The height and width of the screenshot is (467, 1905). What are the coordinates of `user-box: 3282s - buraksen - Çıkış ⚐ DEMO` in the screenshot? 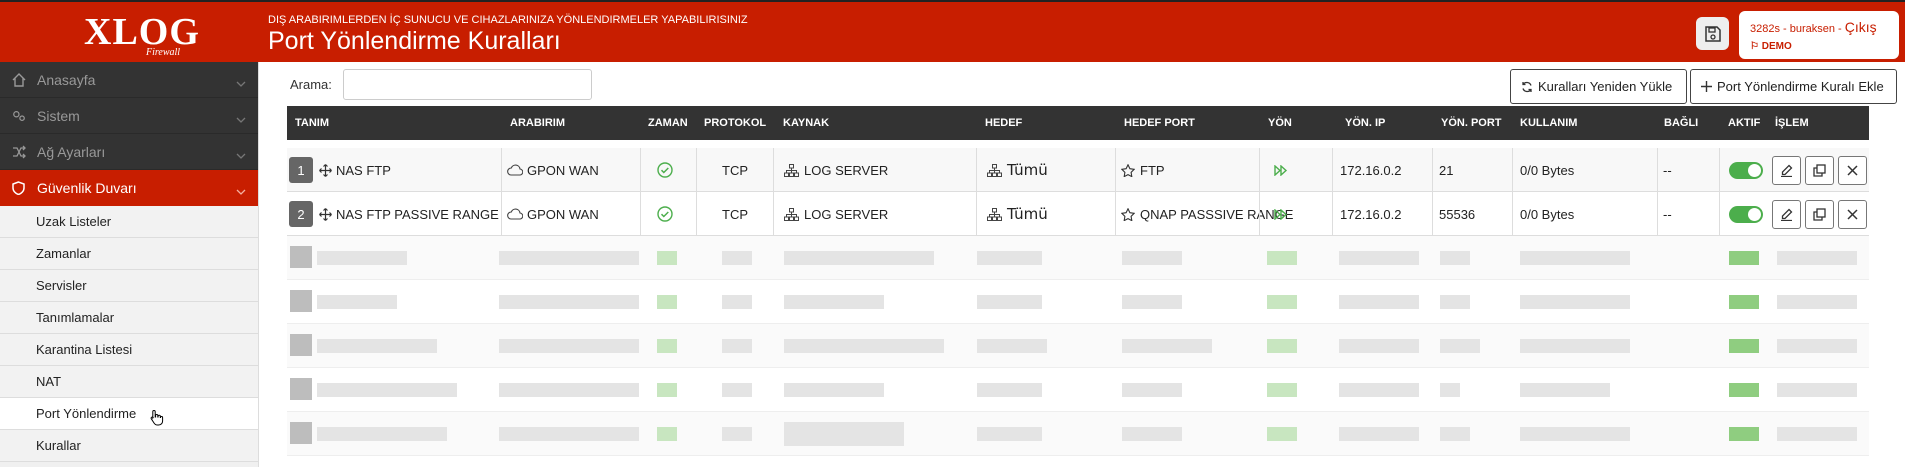 It's located at (1819, 35).